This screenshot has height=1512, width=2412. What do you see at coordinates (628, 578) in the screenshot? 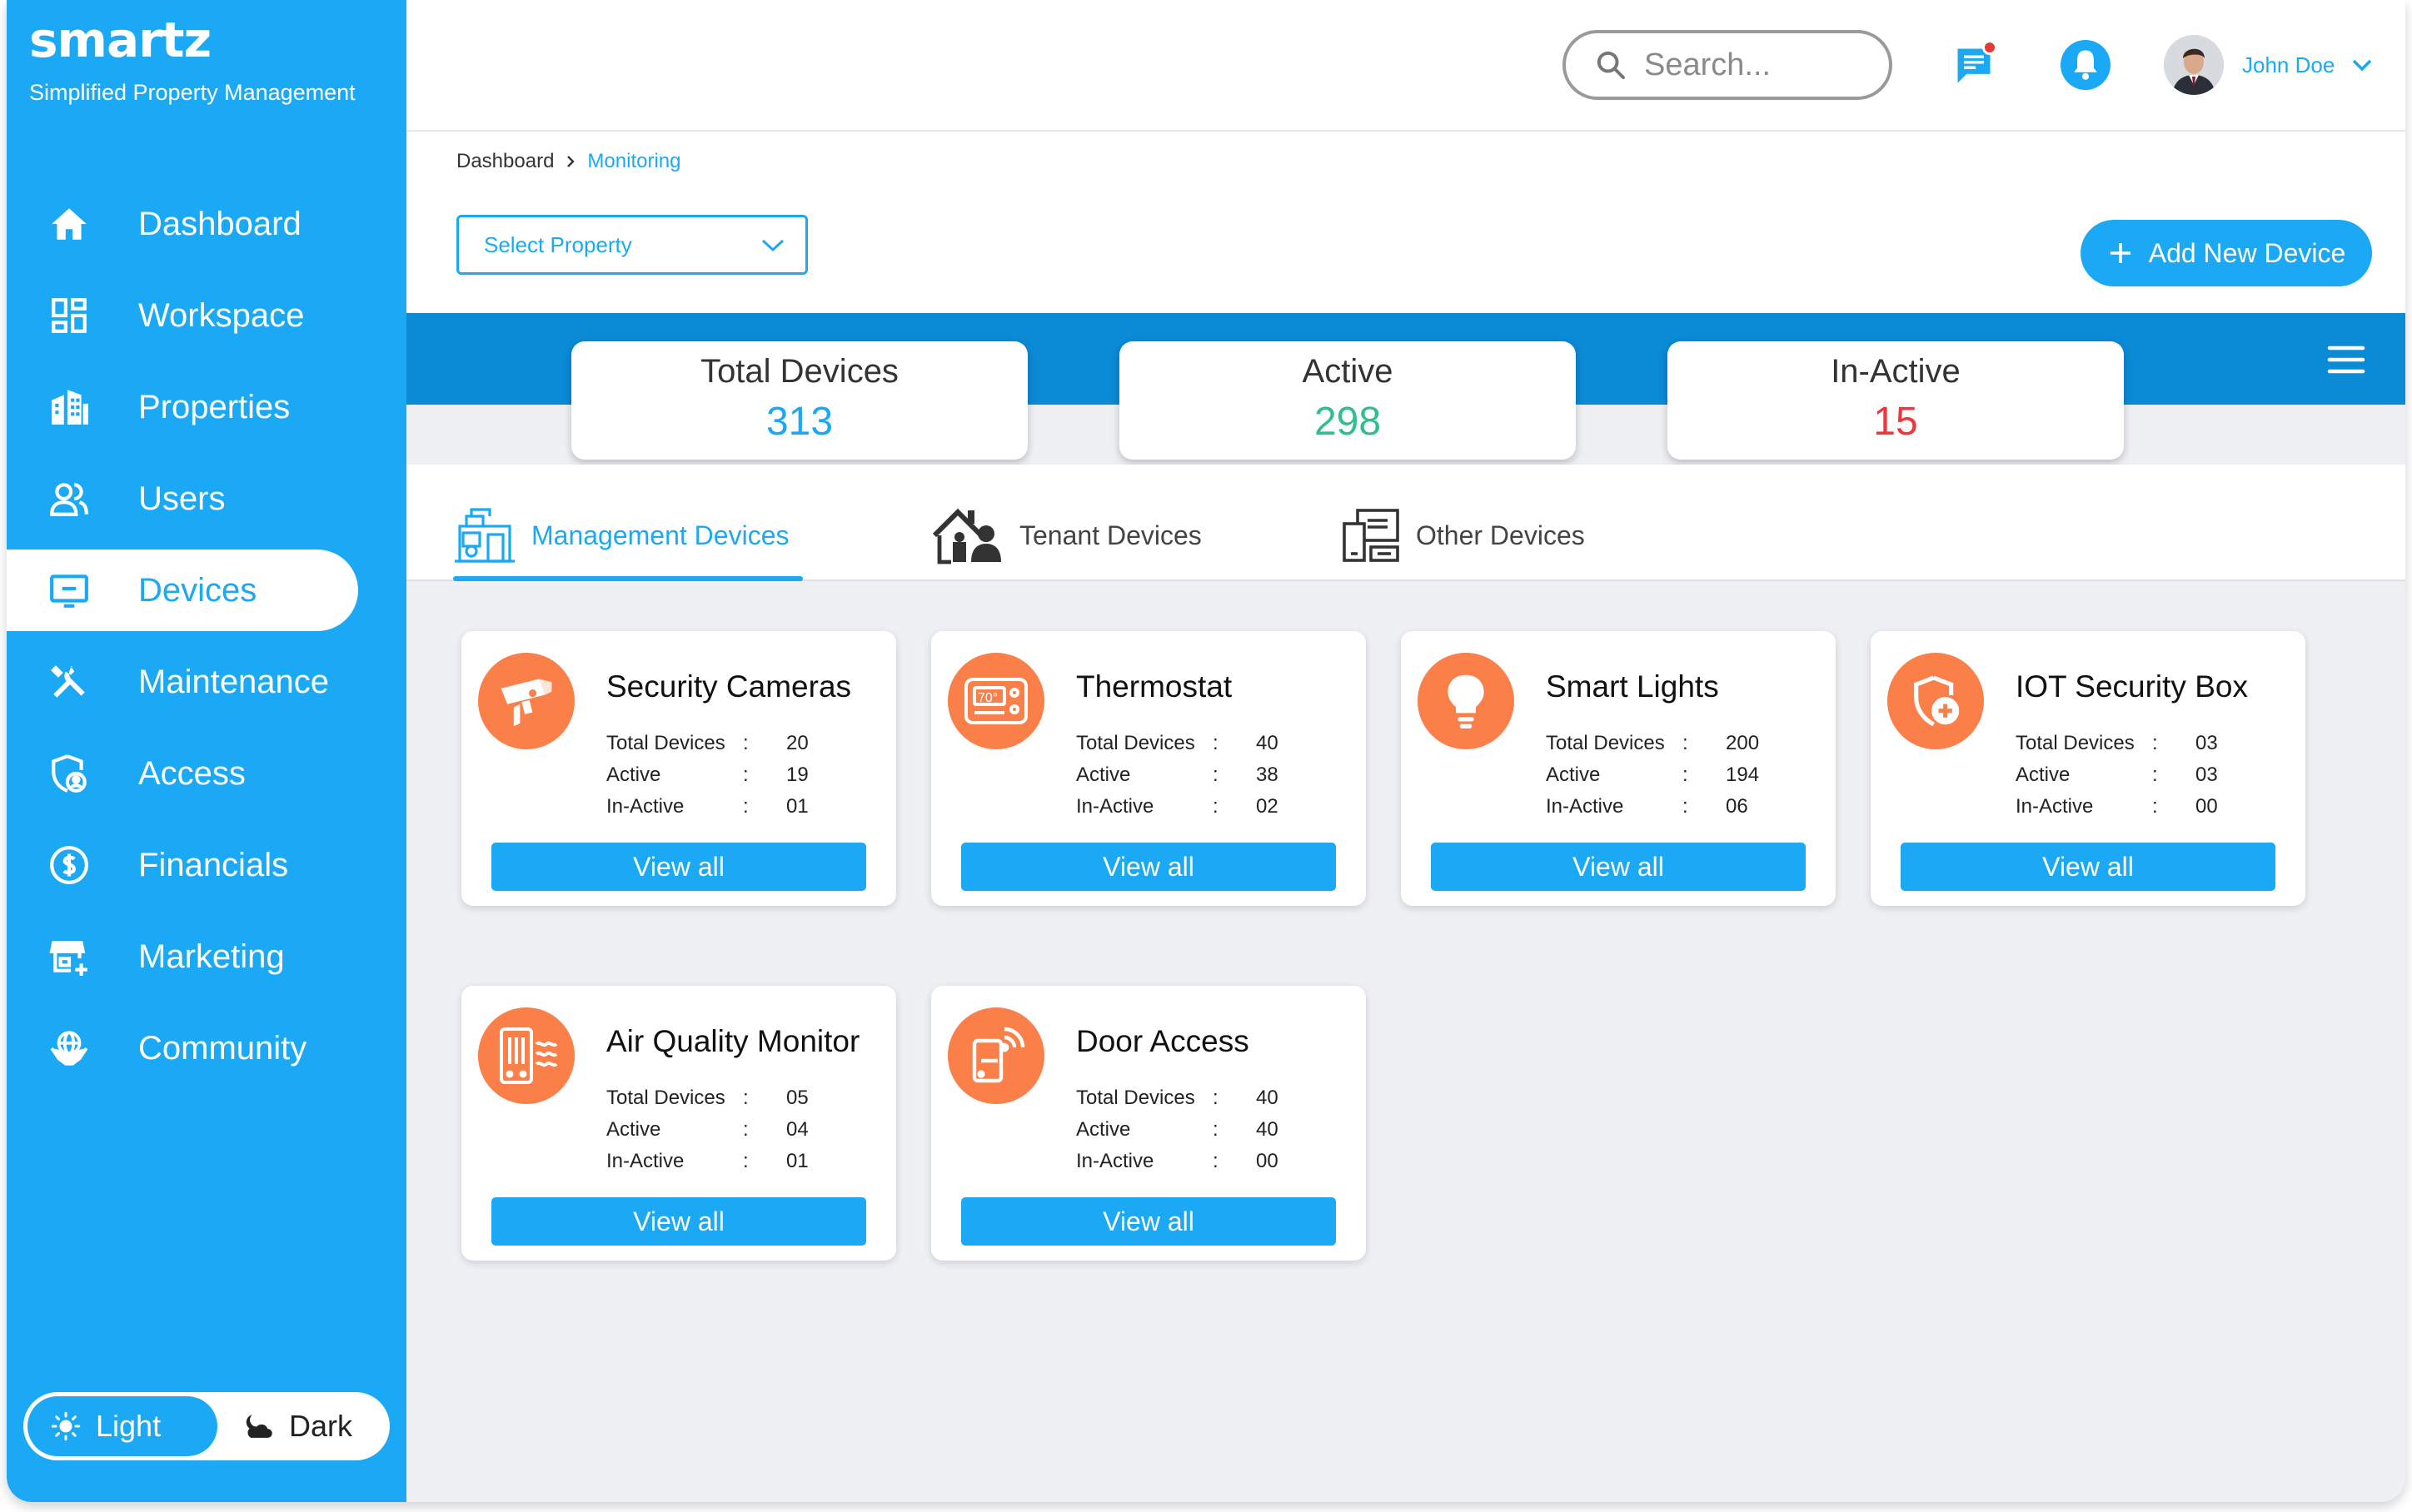
I see `active-tab-indicator` at bounding box center [628, 578].